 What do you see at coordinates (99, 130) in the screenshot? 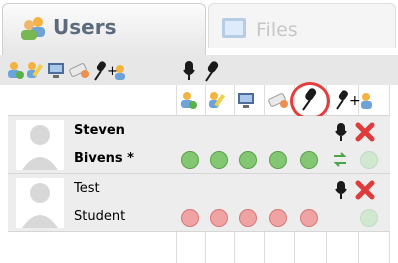
I see `user-first-name: Steven` at bounding box center [99, 130].